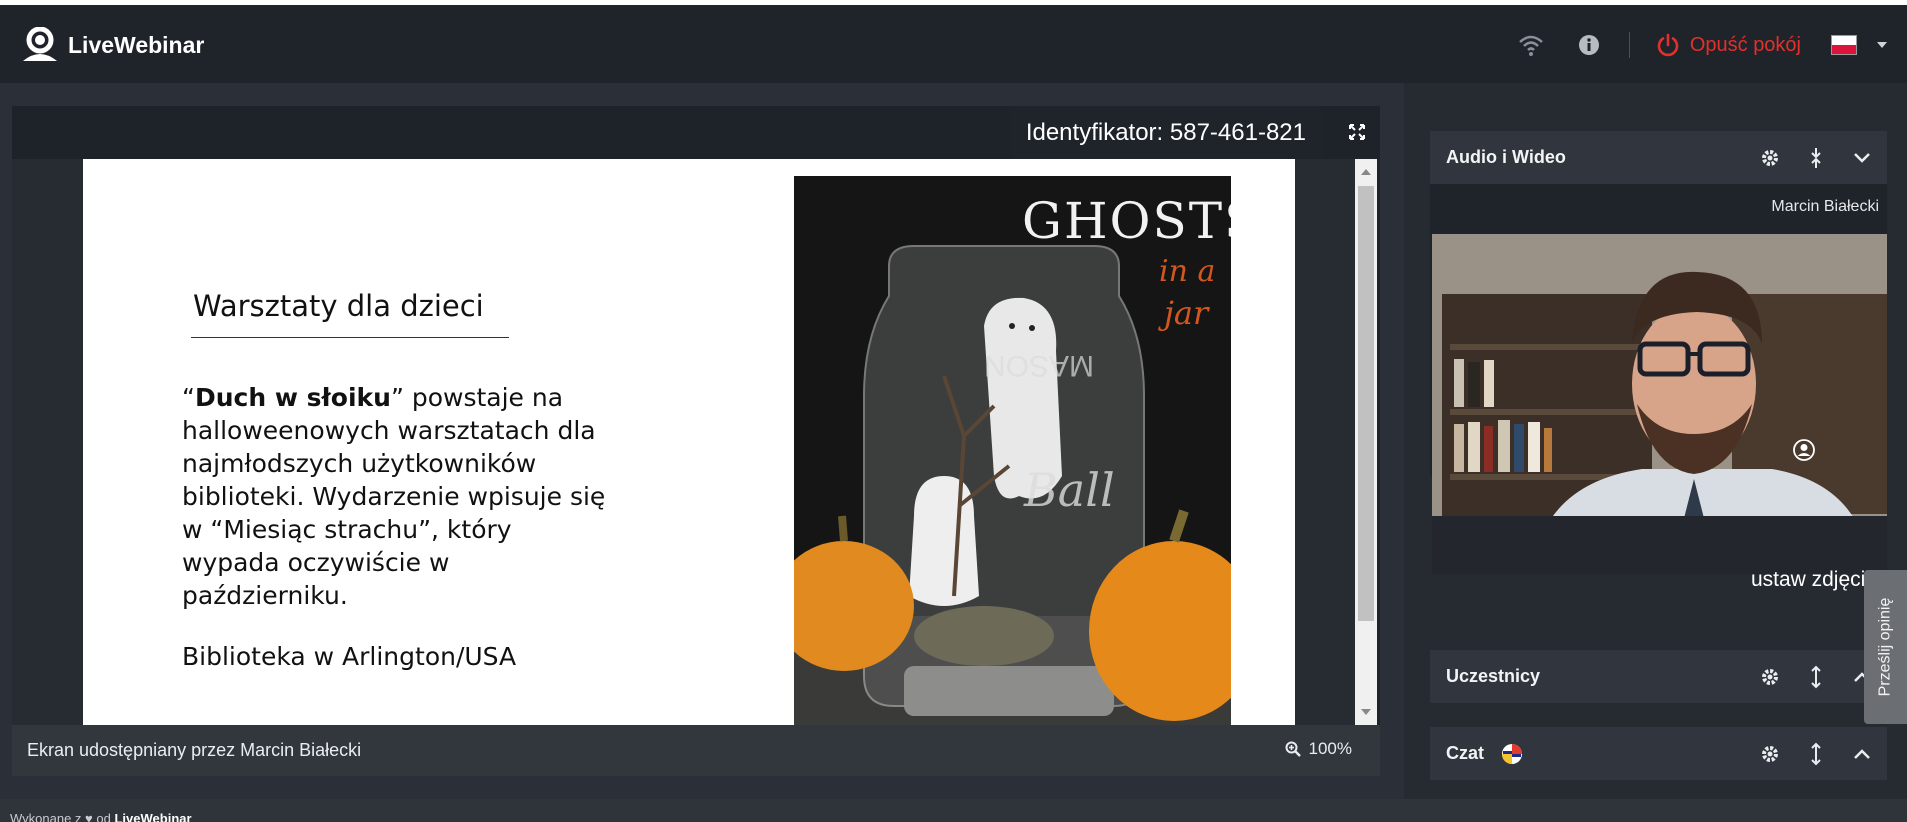 The image size is (1907, 822). I want to click on zoom-control: 100%, so click(1318, 749).